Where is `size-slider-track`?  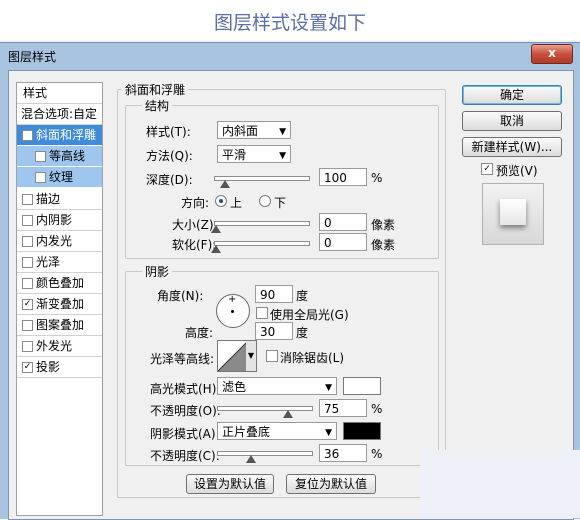 size-slider-track is located at coordinates (262, 223).